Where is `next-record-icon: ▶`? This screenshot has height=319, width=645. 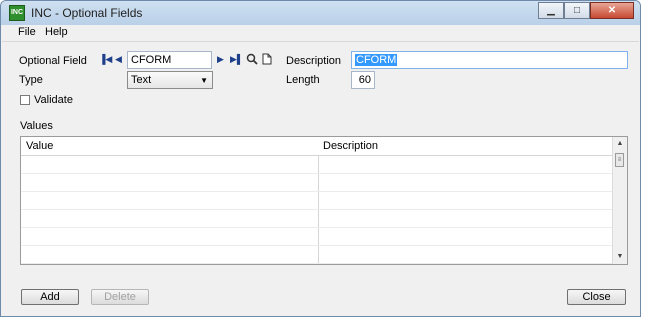
next-record-icon: ▶ is located at coordinates (220, 59).